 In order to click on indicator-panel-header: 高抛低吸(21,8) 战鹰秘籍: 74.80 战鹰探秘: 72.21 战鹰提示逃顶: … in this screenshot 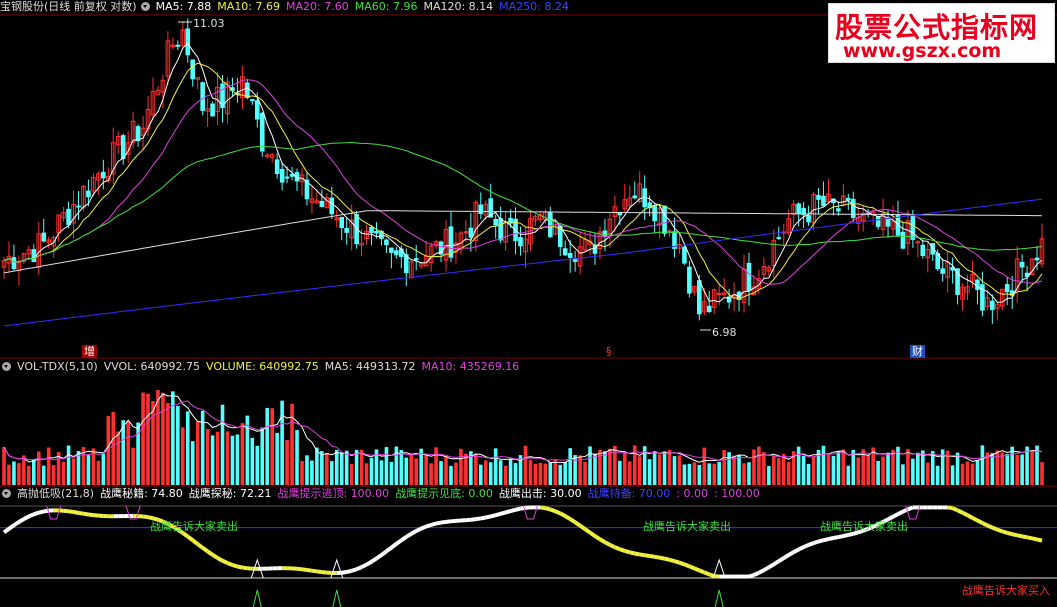, I will do `click(386, 494)`.